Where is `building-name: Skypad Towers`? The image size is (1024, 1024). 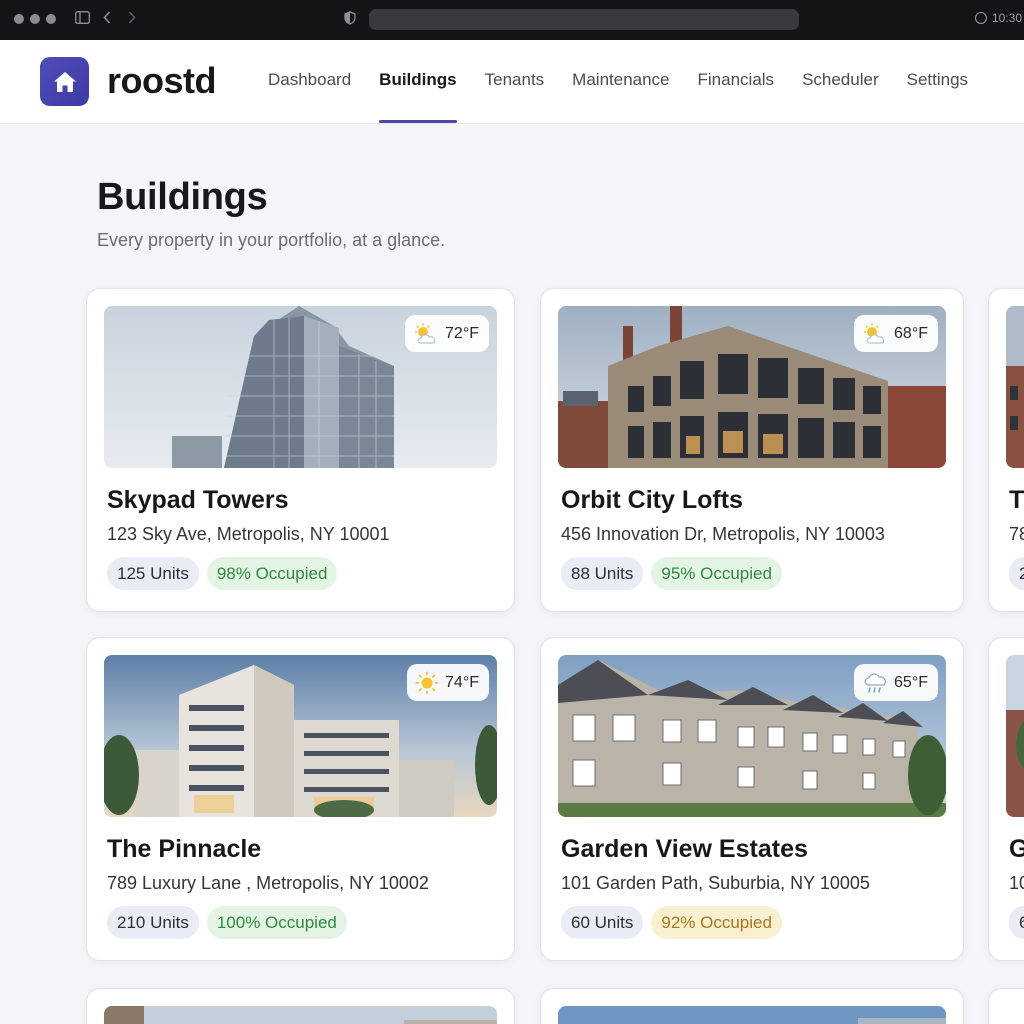
building-name: Skypad Towers is located at coordinates (198, 500).